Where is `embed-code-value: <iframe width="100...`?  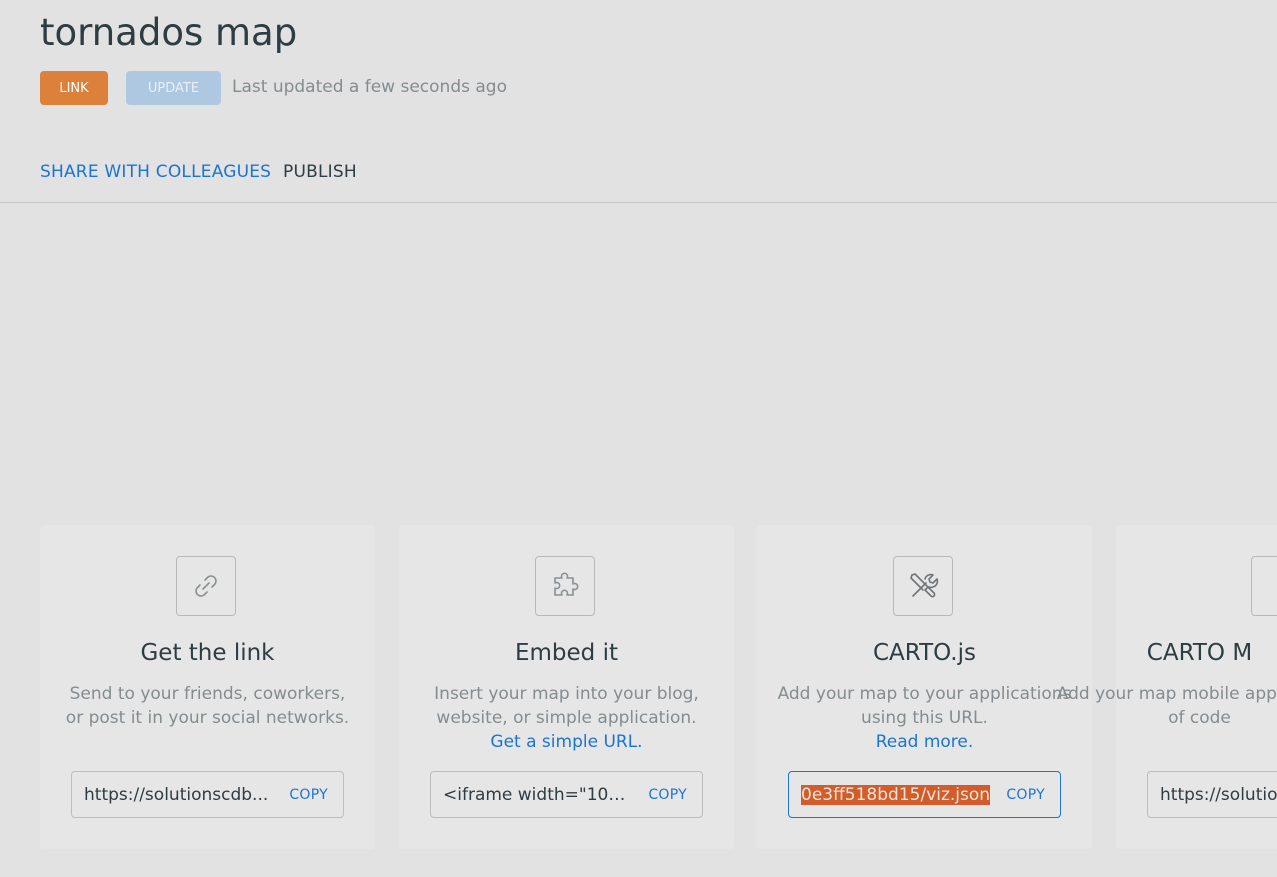 embed-code-value: <iframe width="100... is located at coordinates (538, 795).